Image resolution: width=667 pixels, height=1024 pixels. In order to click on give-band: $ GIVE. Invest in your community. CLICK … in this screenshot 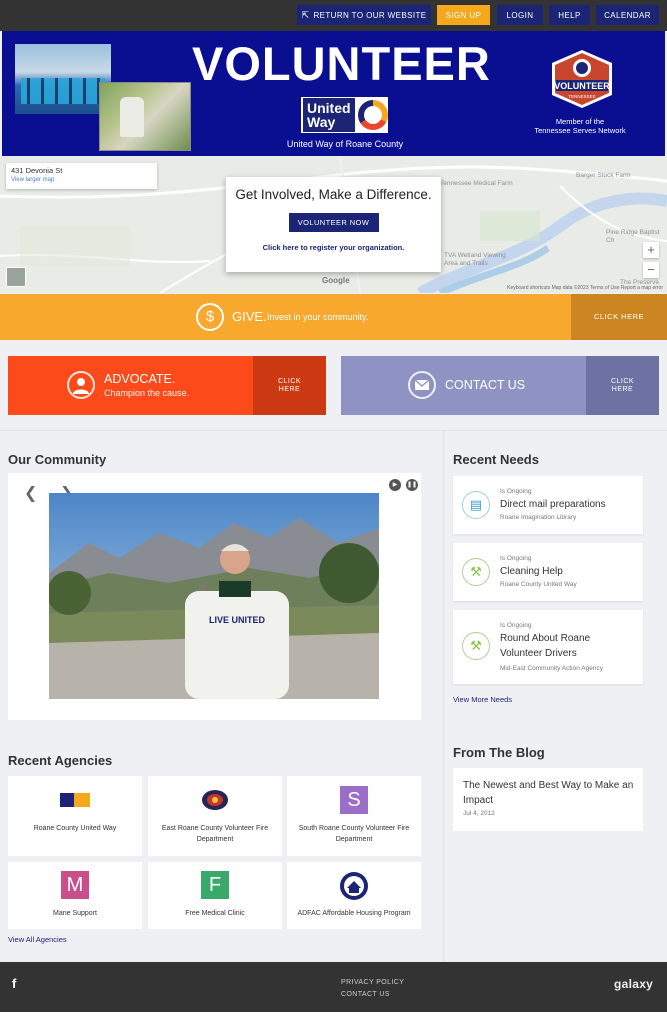, I will do `click(333, 317)`.